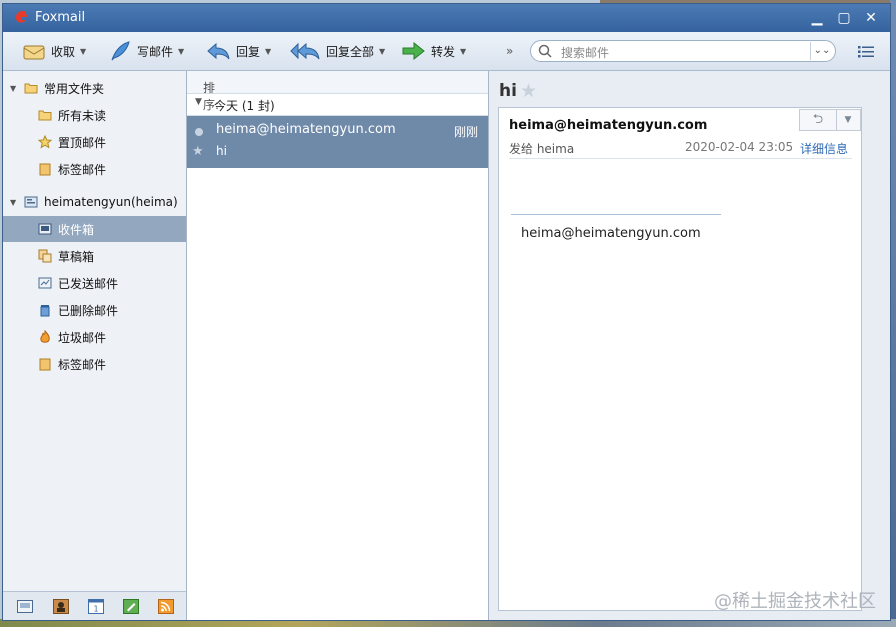  I want to click on forward-label: 转发, so click(443, 51).